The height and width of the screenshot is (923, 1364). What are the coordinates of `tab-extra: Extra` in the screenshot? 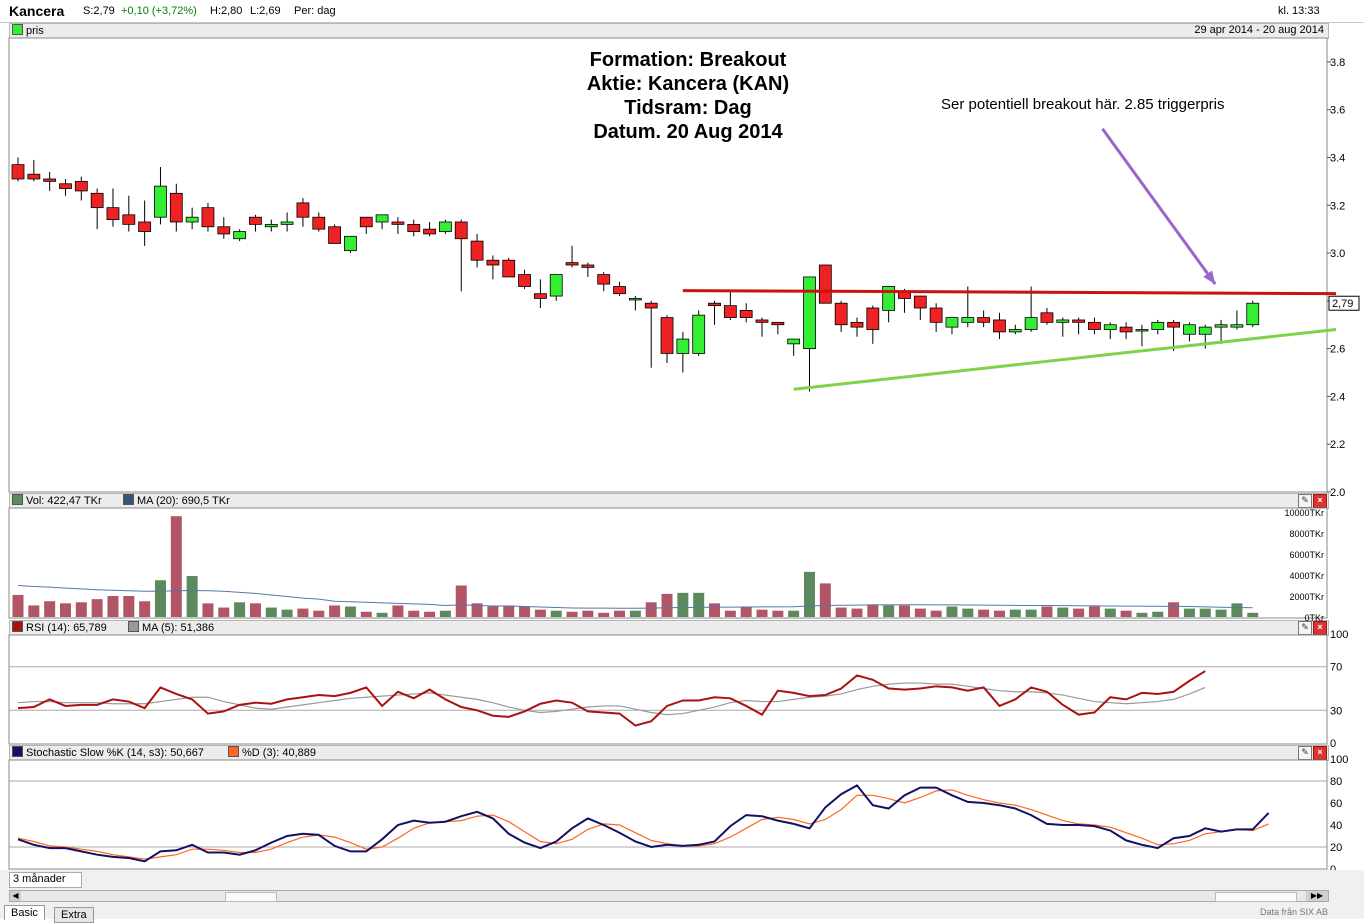 It's located at (74, 915).